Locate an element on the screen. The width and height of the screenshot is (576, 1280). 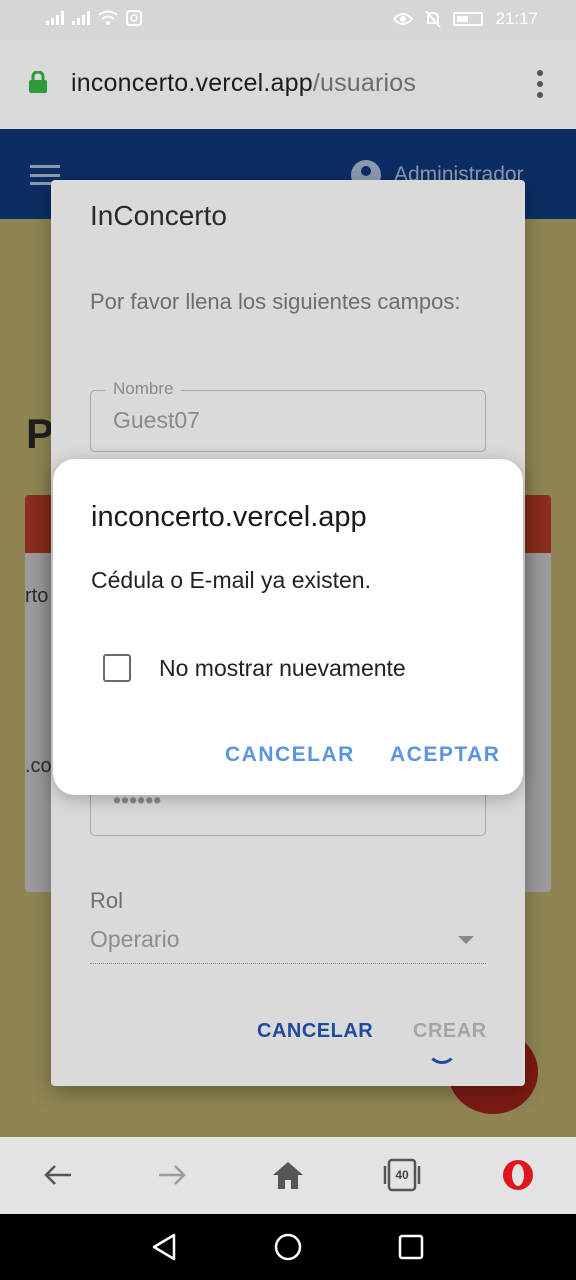
home-icon is located at coordinates (288, 1175).